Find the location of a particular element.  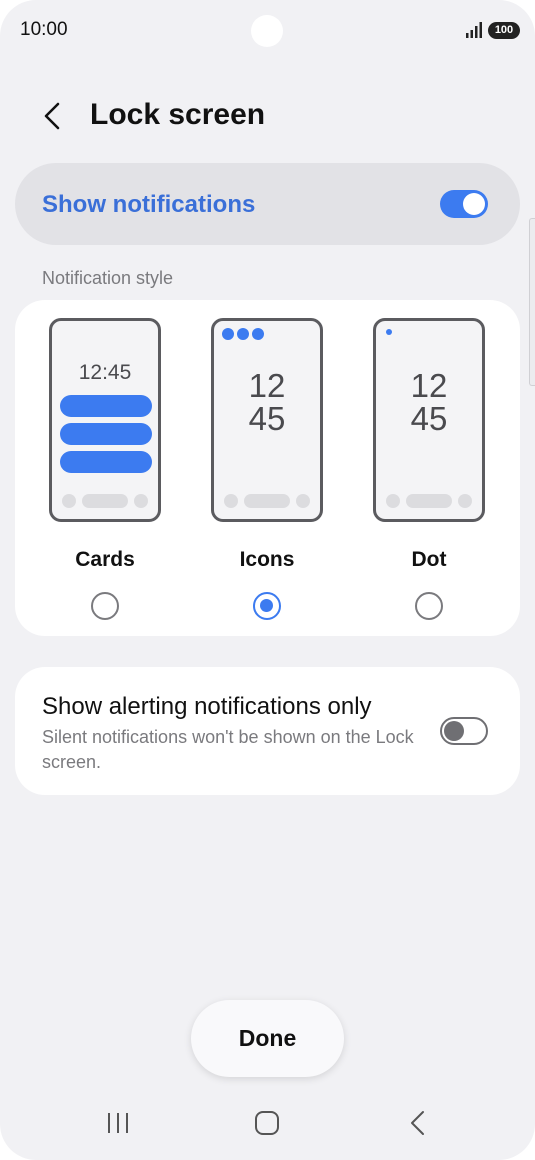

camera-cutout is located at coordinates (267, 31).